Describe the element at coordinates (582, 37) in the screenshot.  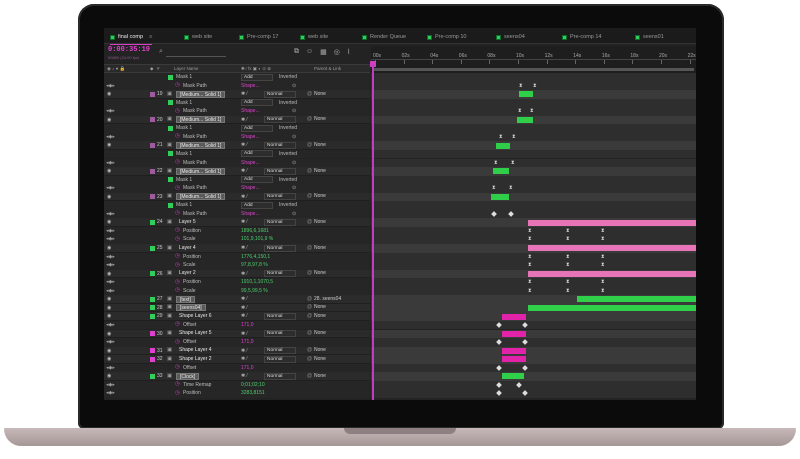
I see `tab-7: Pre-comp 14` at that location.